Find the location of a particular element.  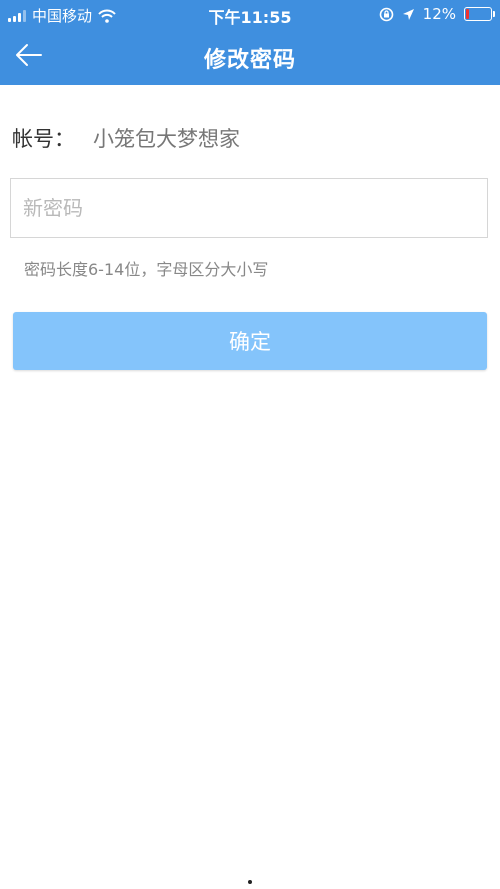

location-icon is located at coordinates (408, 14).